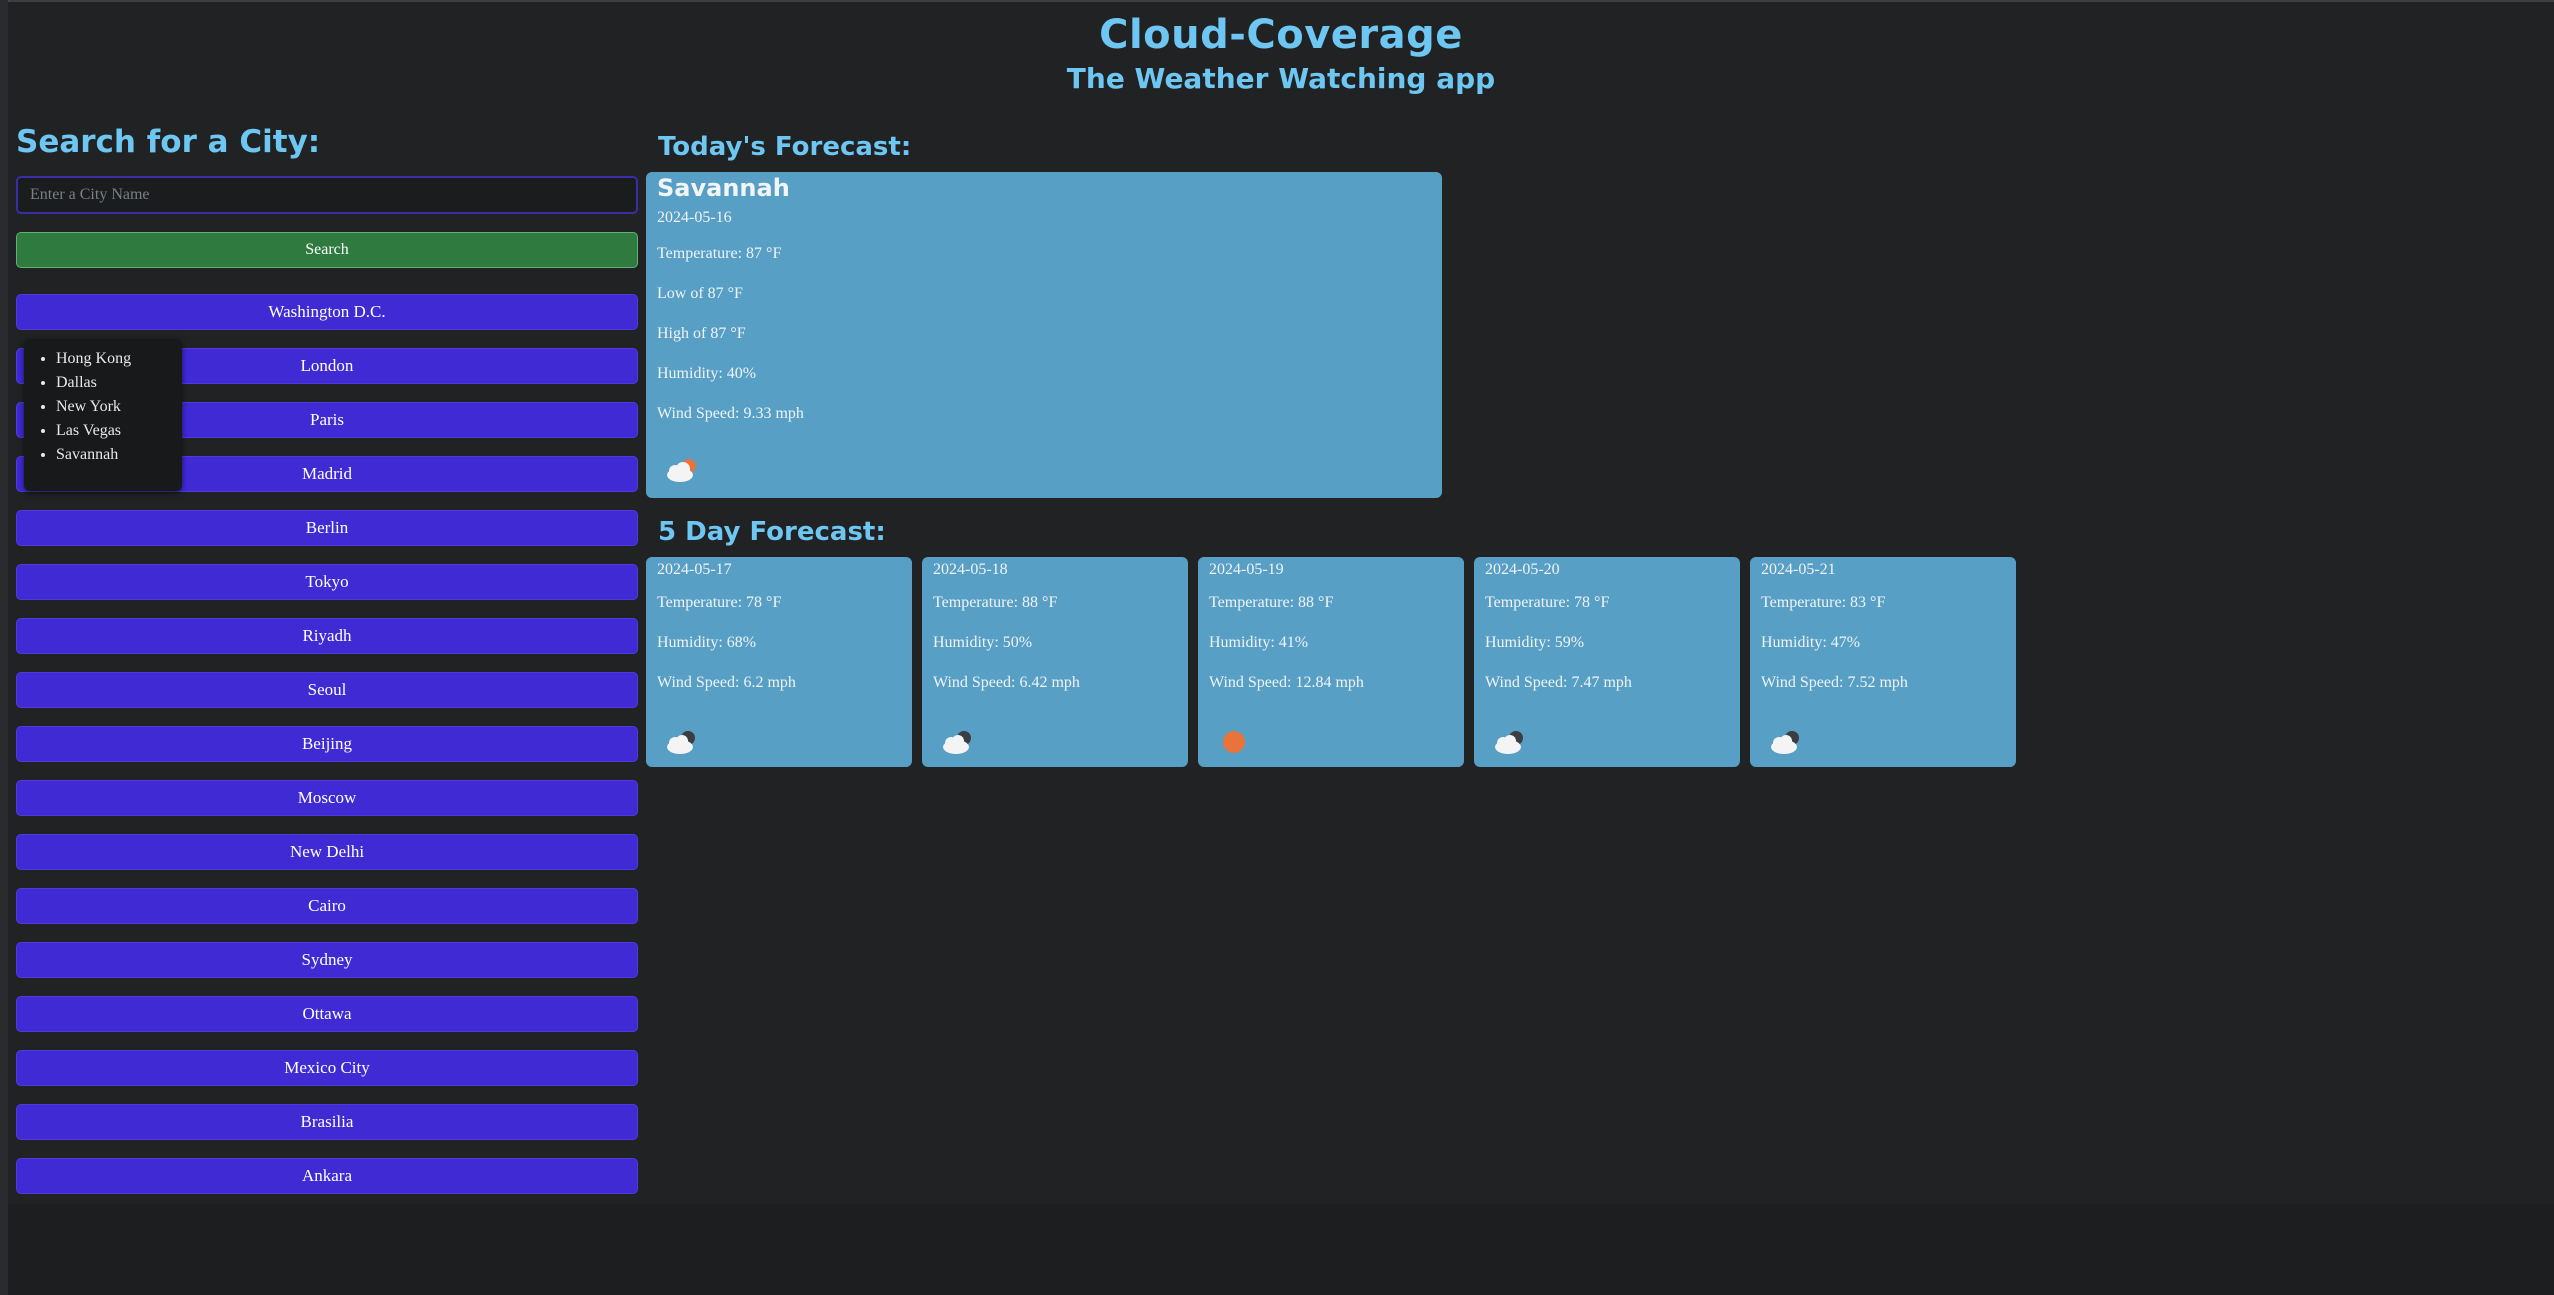 This screenshot has height=1295, width=2554. What do you see at coordinates (1823, 602) in the screenshot?
I see `forecast-temperature: Temperature: 83 °F` at bounding box center [1823, 602].